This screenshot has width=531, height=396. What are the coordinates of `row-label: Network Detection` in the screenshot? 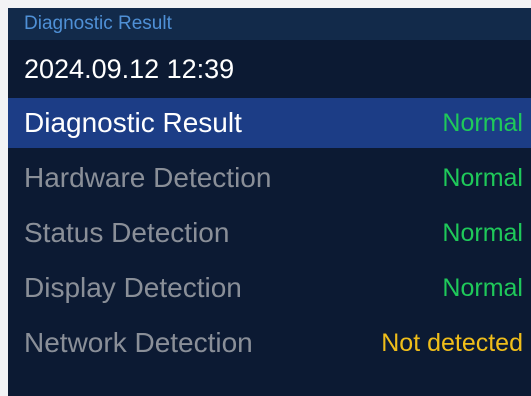 It's located at (138, 342).